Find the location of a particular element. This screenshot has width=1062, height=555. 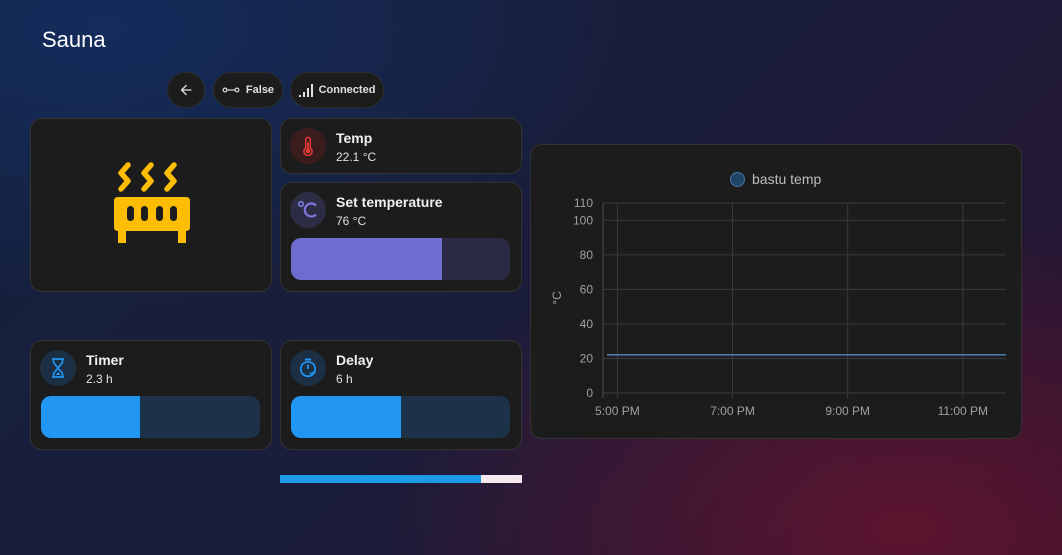

delay-icon-badge is located at coordinates (308, 368).